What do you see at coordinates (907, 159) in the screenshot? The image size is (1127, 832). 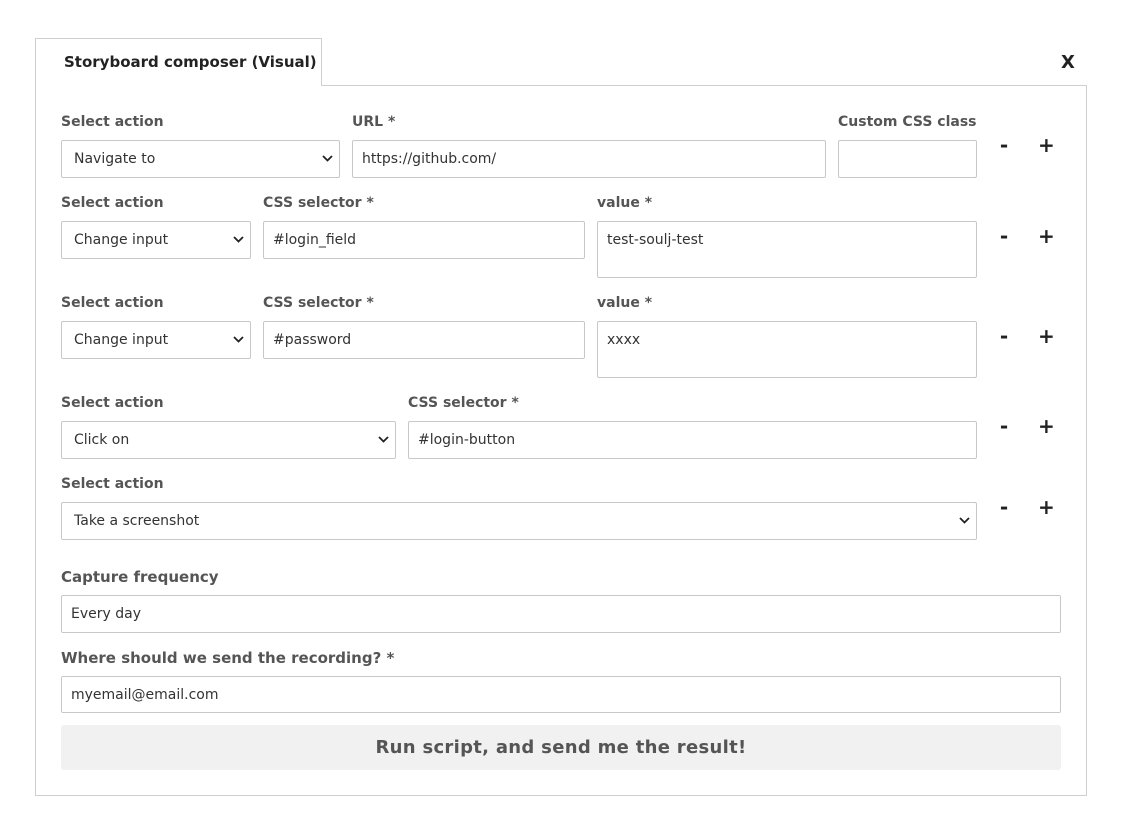 I see `custom-css-class-input` at bounding box center [907, 159].